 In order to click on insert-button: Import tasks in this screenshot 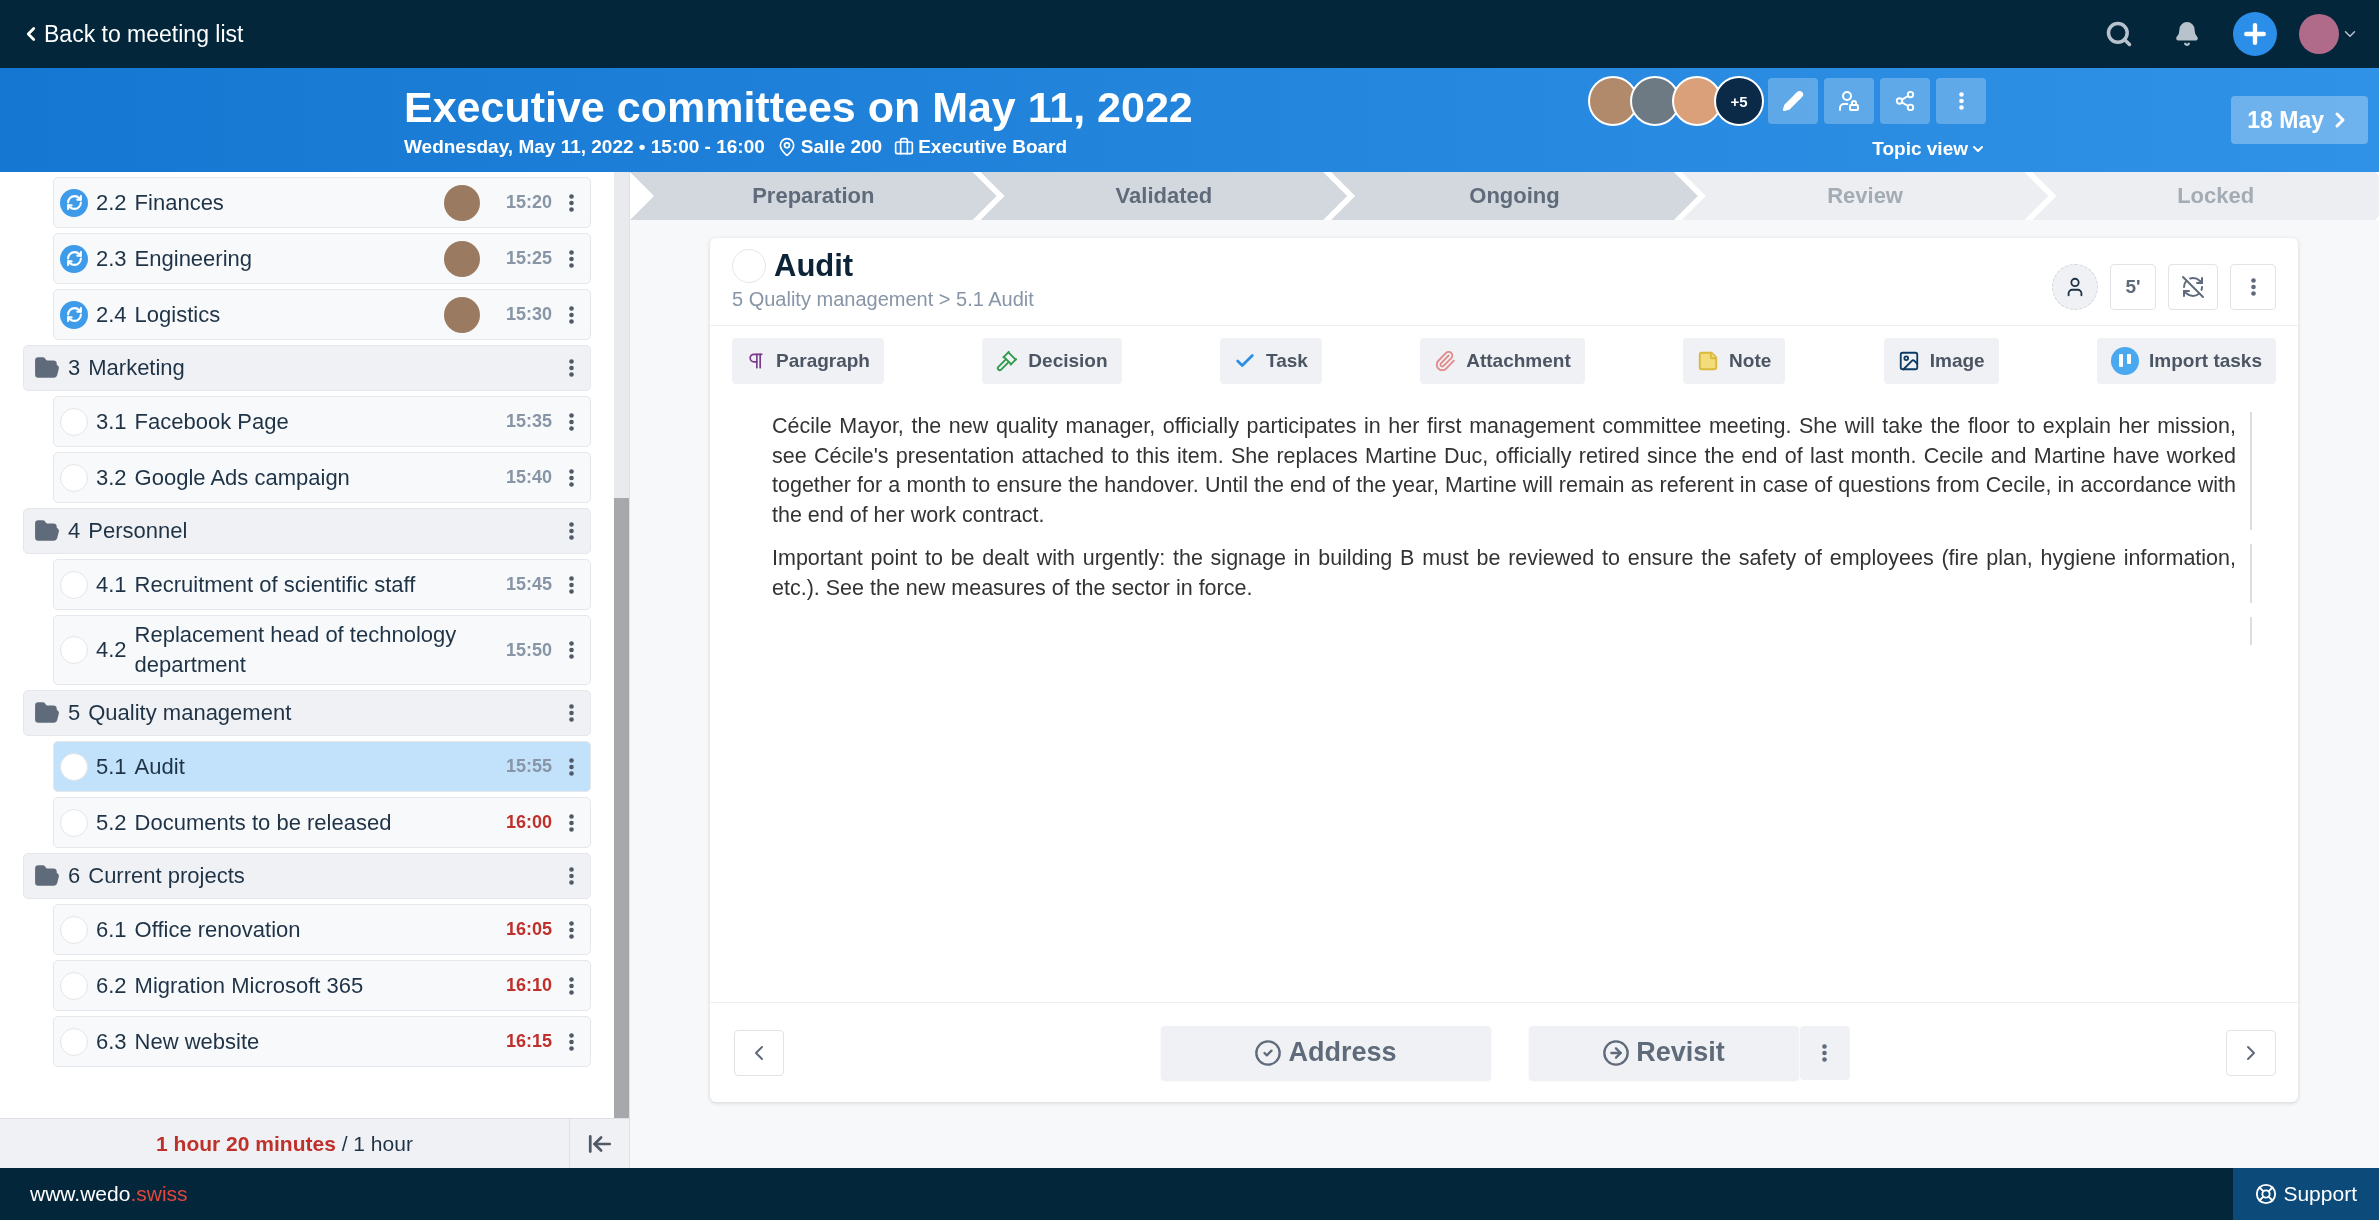, I will do `click(2186, 361)`.